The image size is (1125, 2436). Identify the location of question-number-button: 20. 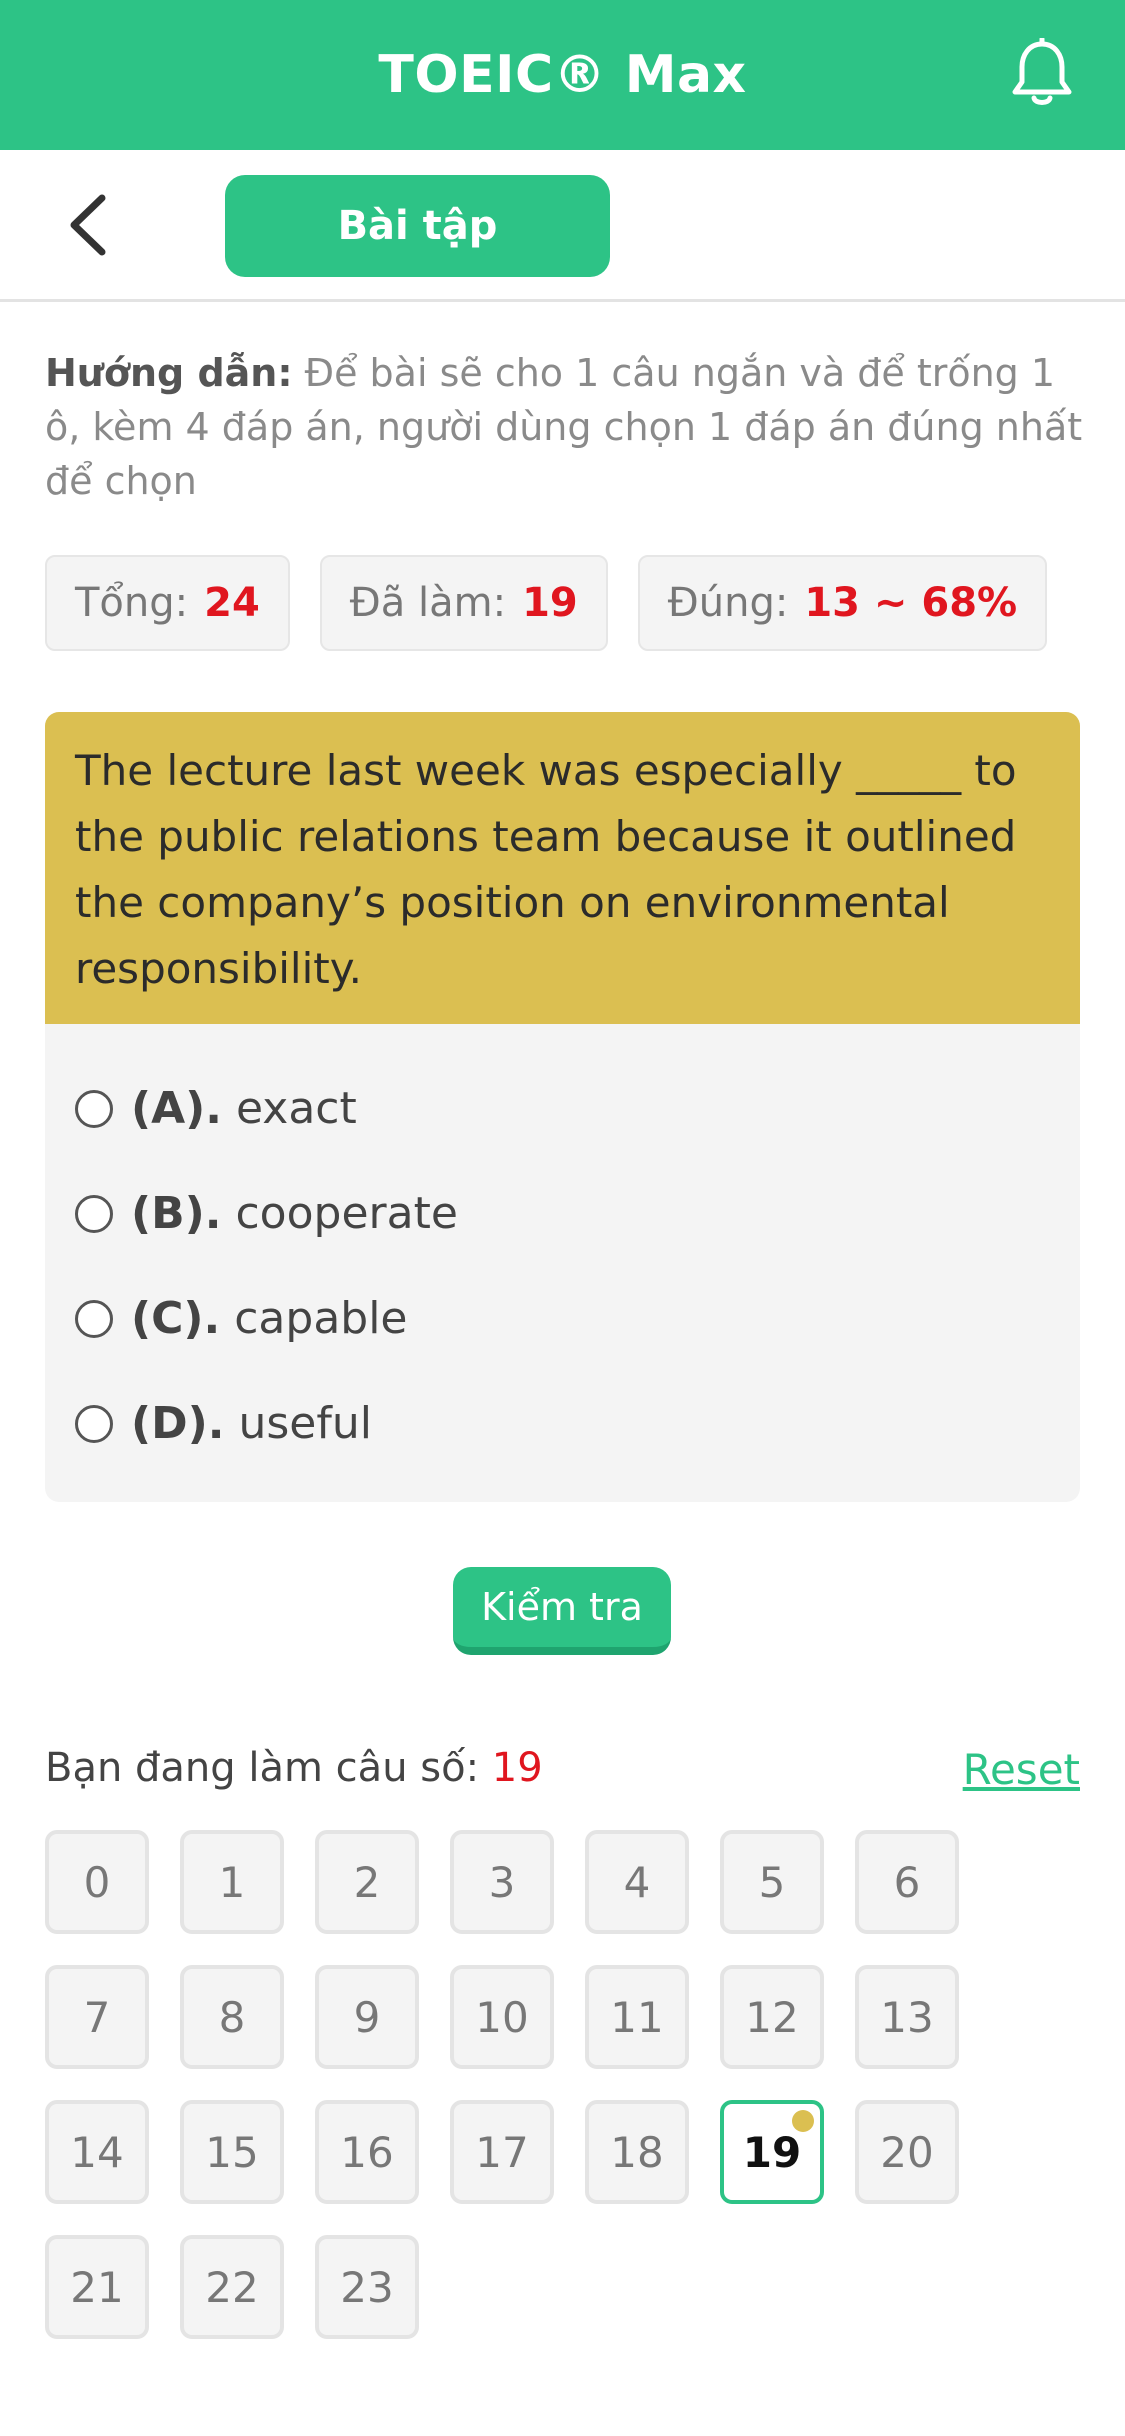
(907, 2152).